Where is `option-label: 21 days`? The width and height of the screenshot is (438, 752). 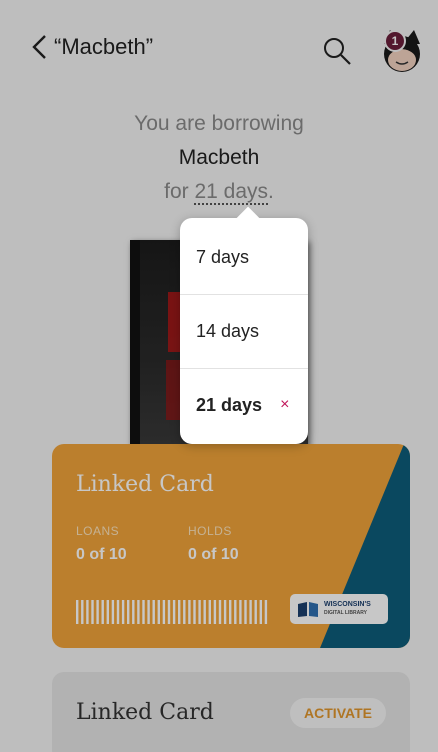
option-label: 21 days is located at coordinates (229, 404).